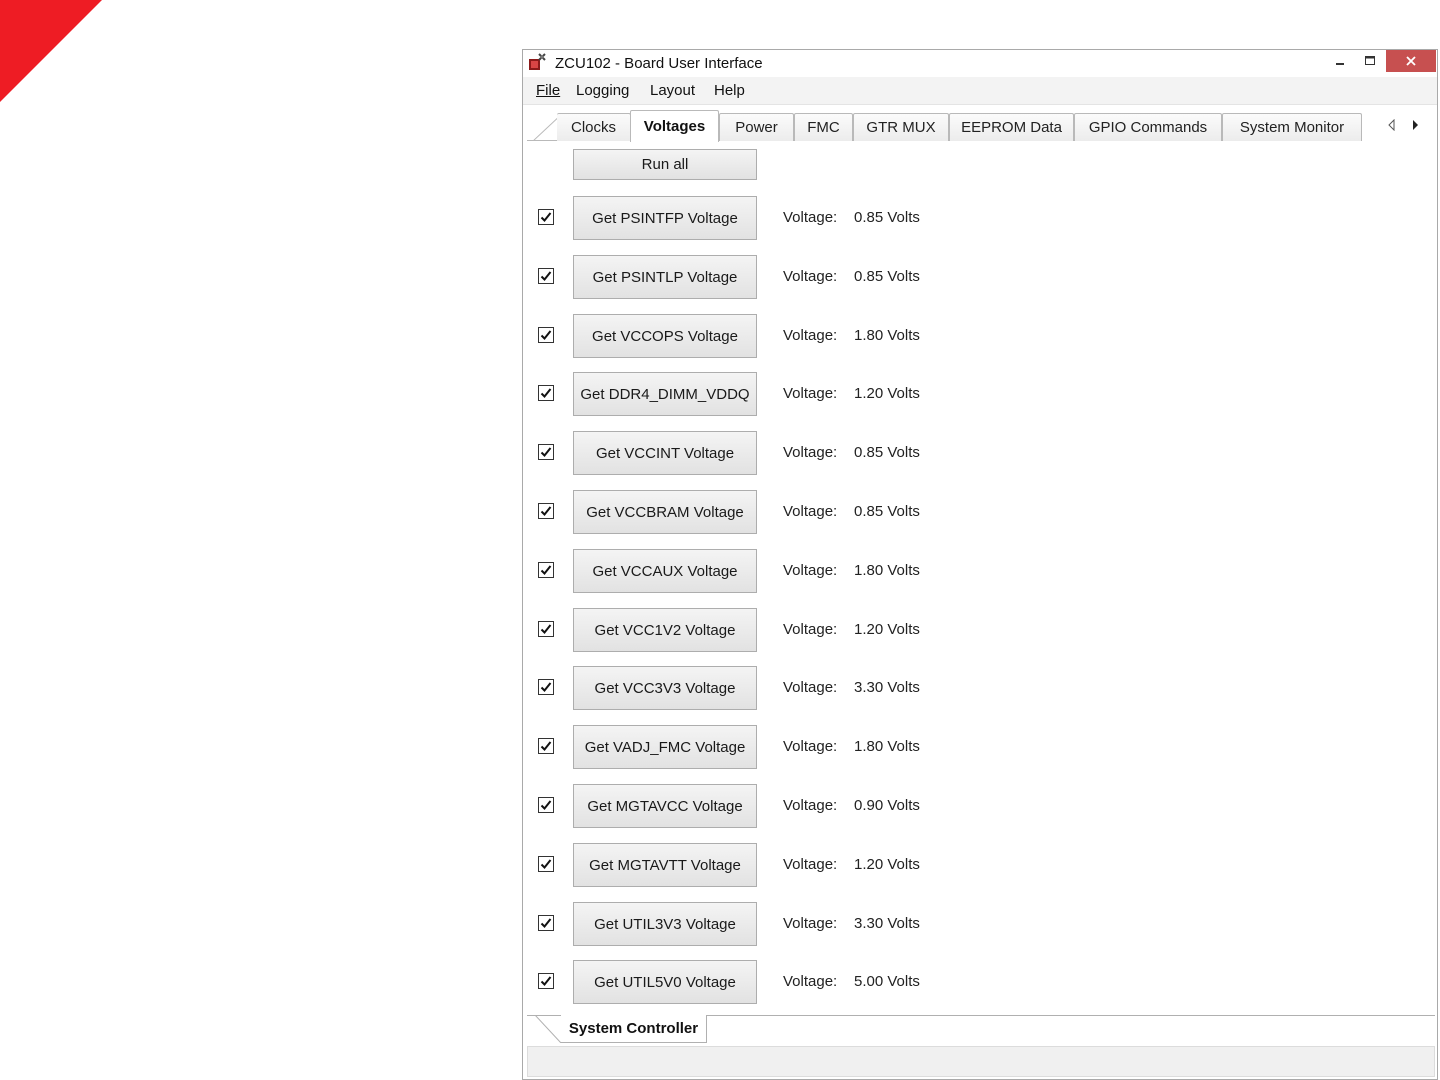 This screenshot has width=1440, height=1080. What do you see at coordinates (1411, 61) in the screenshot?
I see `close-button` at bounding box center [1411, 61].